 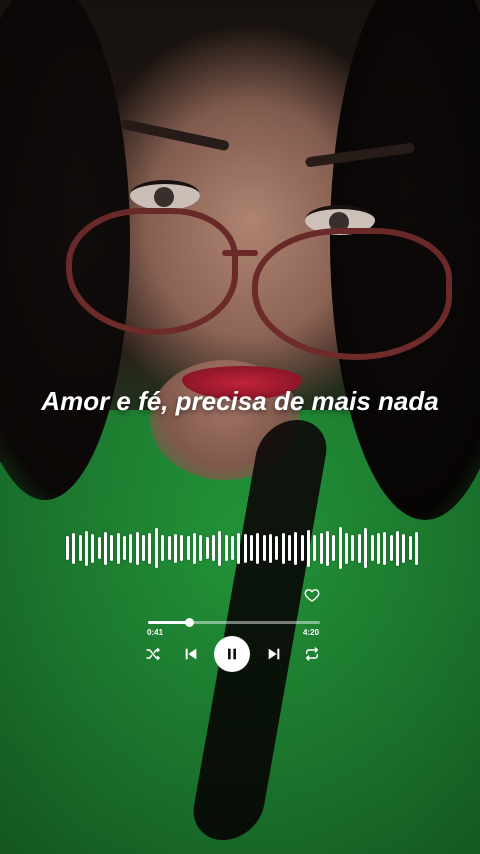 I want to click on progress-bar, so click(x=234, y=622).